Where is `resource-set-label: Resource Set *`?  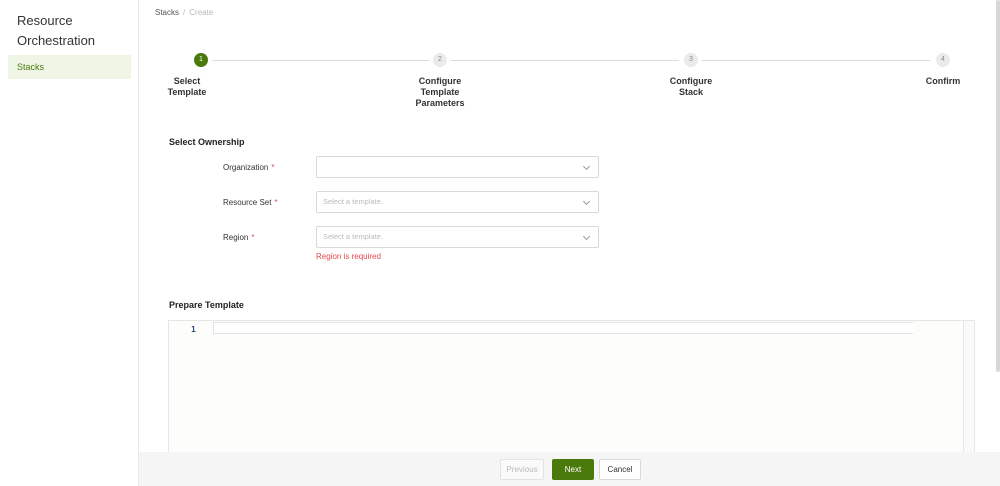 resource-set-label: Resource Set * is located at coordinates (250, 202).